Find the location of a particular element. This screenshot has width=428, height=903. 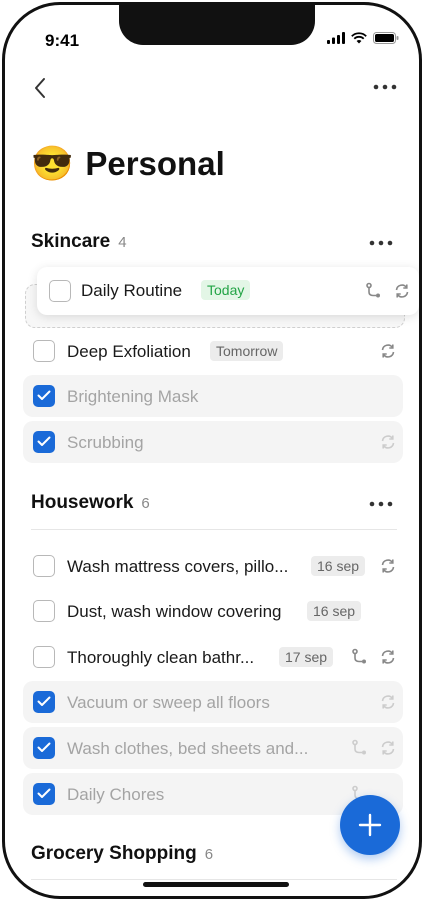

battery-icon is located at coordinates (386, 38).